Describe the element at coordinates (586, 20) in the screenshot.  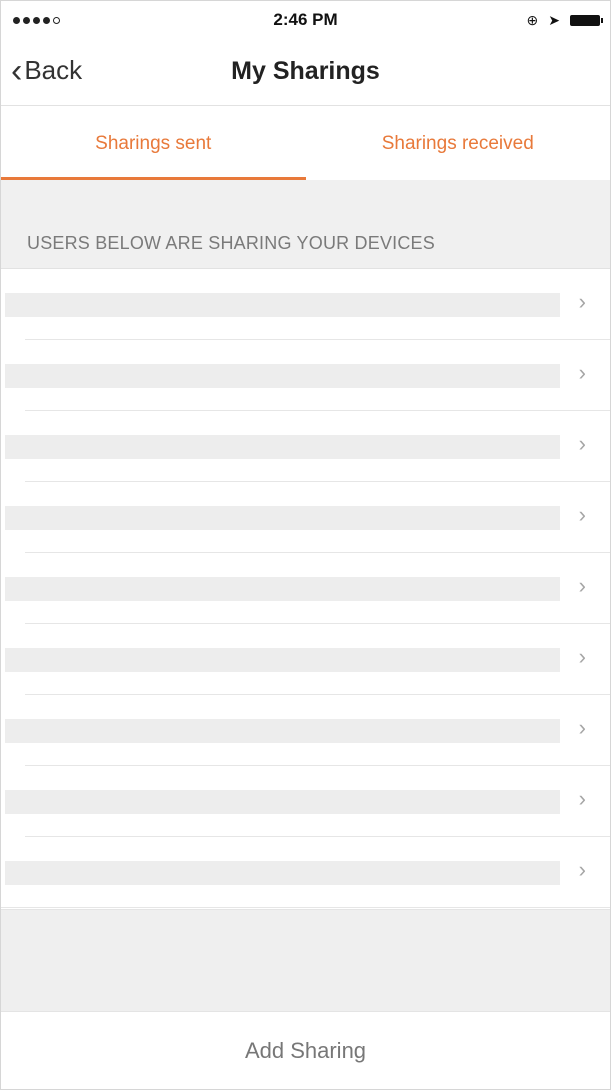
I see `battery-icon` at that location.